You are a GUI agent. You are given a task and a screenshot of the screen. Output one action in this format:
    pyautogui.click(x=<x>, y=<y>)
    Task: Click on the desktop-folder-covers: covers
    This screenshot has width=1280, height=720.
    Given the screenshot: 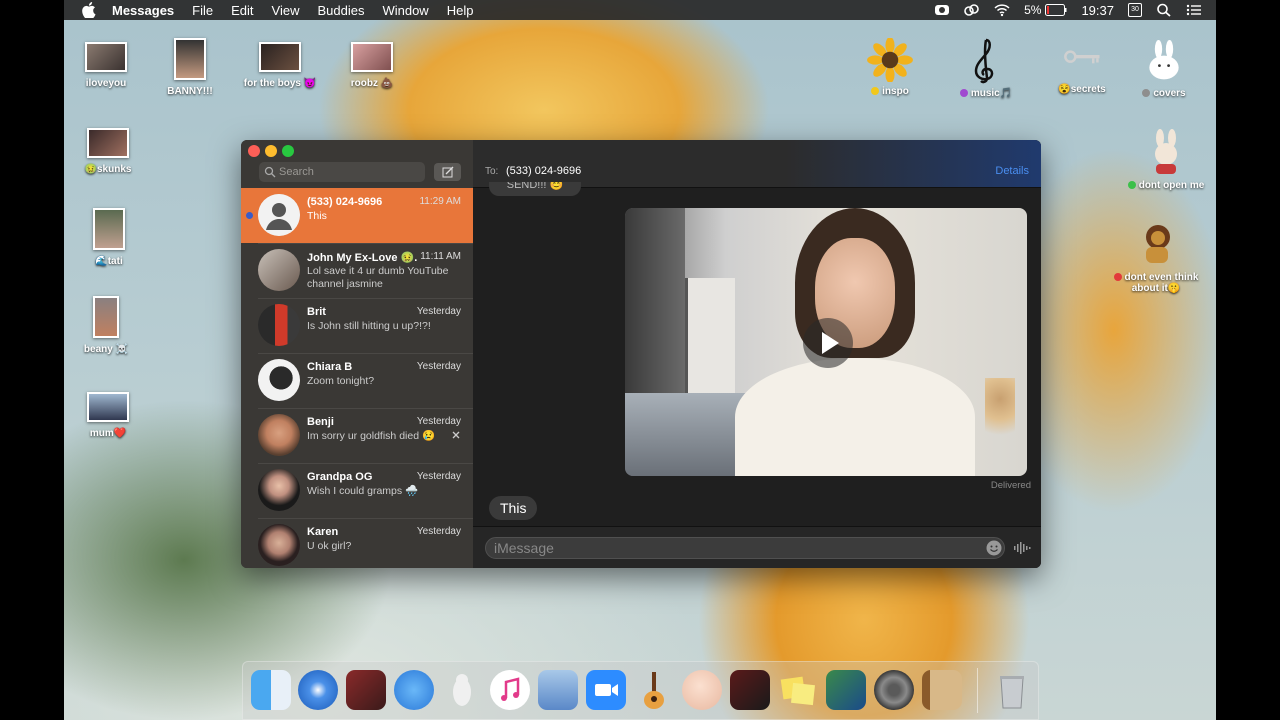 What is the action you would take?
    pyautogui.click(x=1164, y=69)
    